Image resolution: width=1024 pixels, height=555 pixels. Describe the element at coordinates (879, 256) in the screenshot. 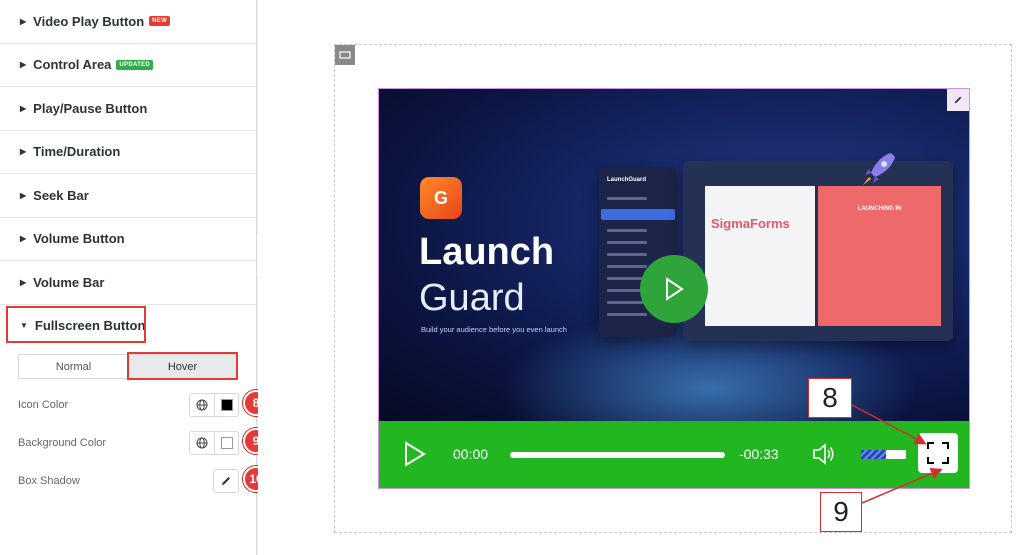

I see `mock-launch-card: LAUNCHING IN` at that location.